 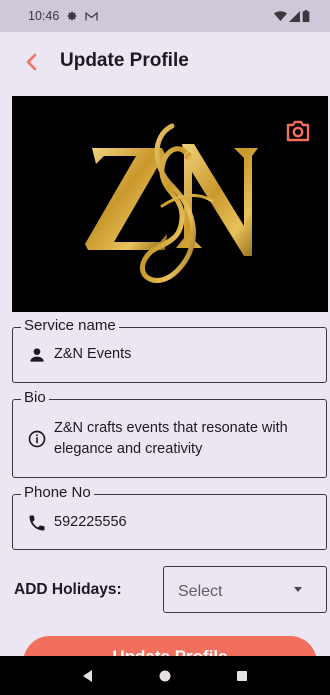 I want to click on cell-signal-icon, so click(x=294, y=16).